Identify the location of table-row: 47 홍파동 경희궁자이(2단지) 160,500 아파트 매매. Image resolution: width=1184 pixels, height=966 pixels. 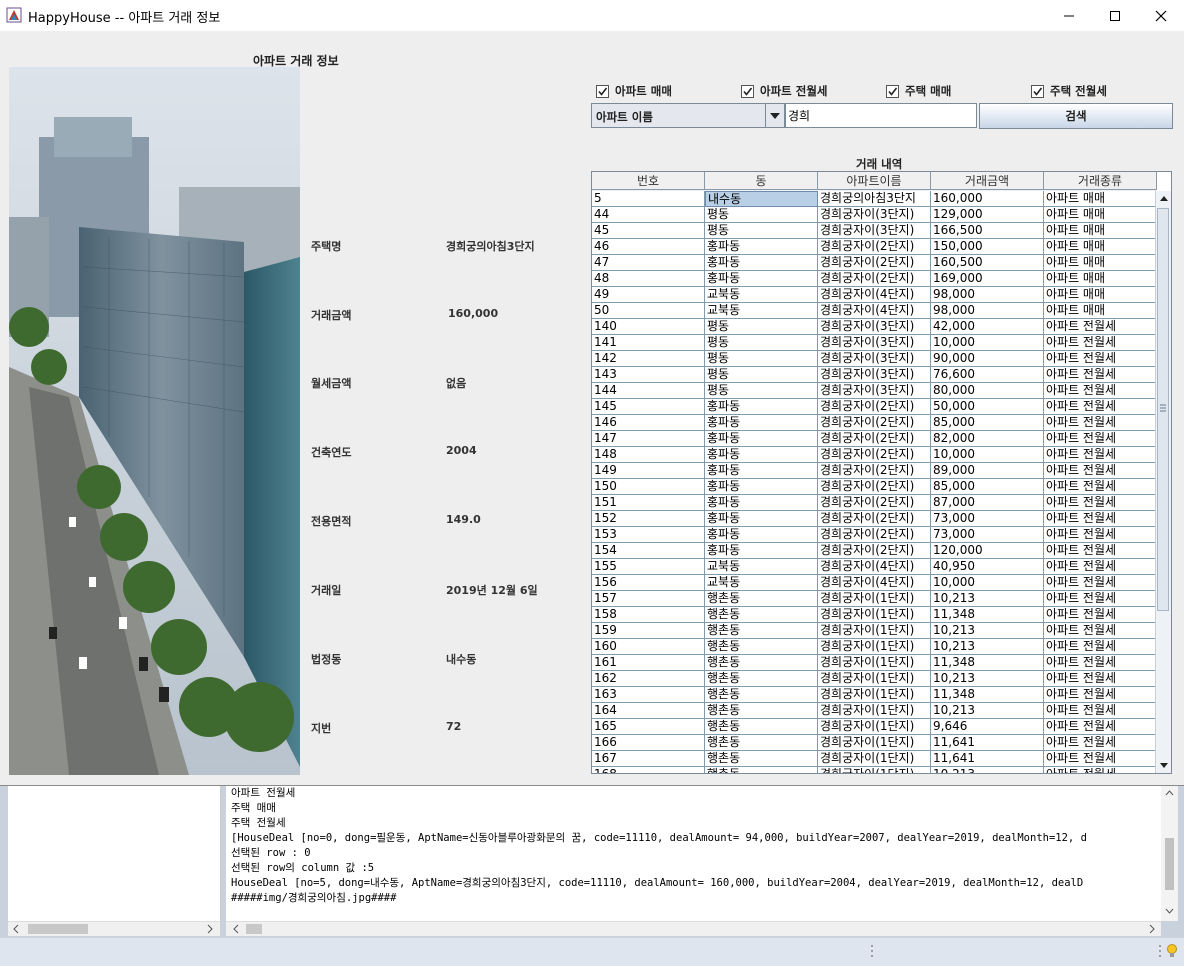
(874, 263).